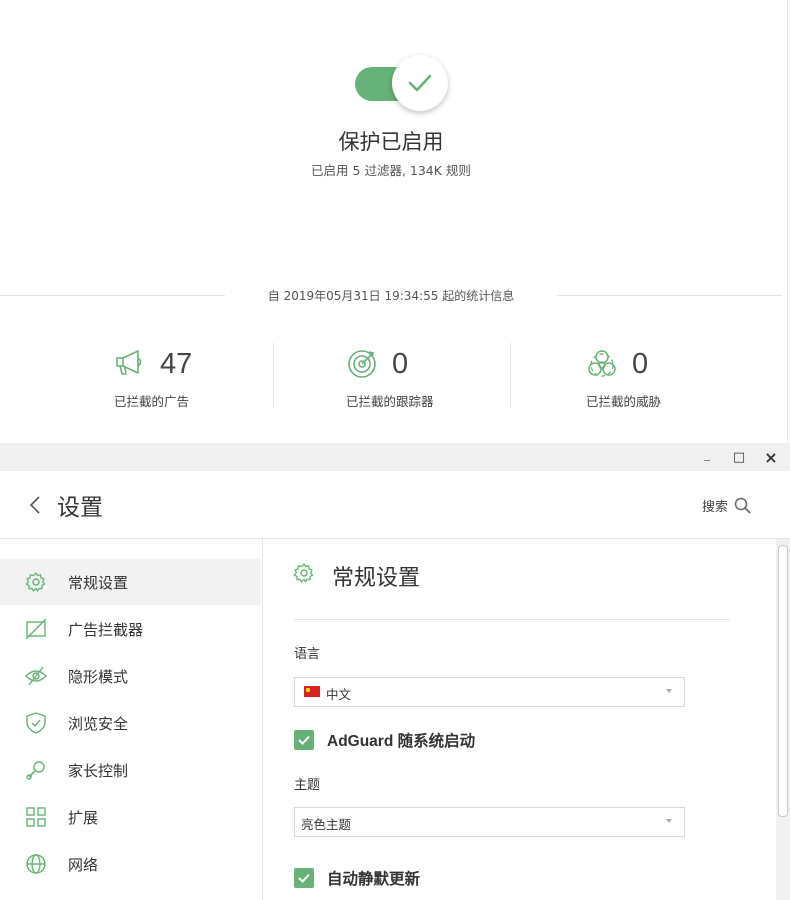 The image size is (790, 900). What do you see at coordinates (80, 508) in the screenshot?
I see `page-title: 设置` at bounding box center [80, 508].